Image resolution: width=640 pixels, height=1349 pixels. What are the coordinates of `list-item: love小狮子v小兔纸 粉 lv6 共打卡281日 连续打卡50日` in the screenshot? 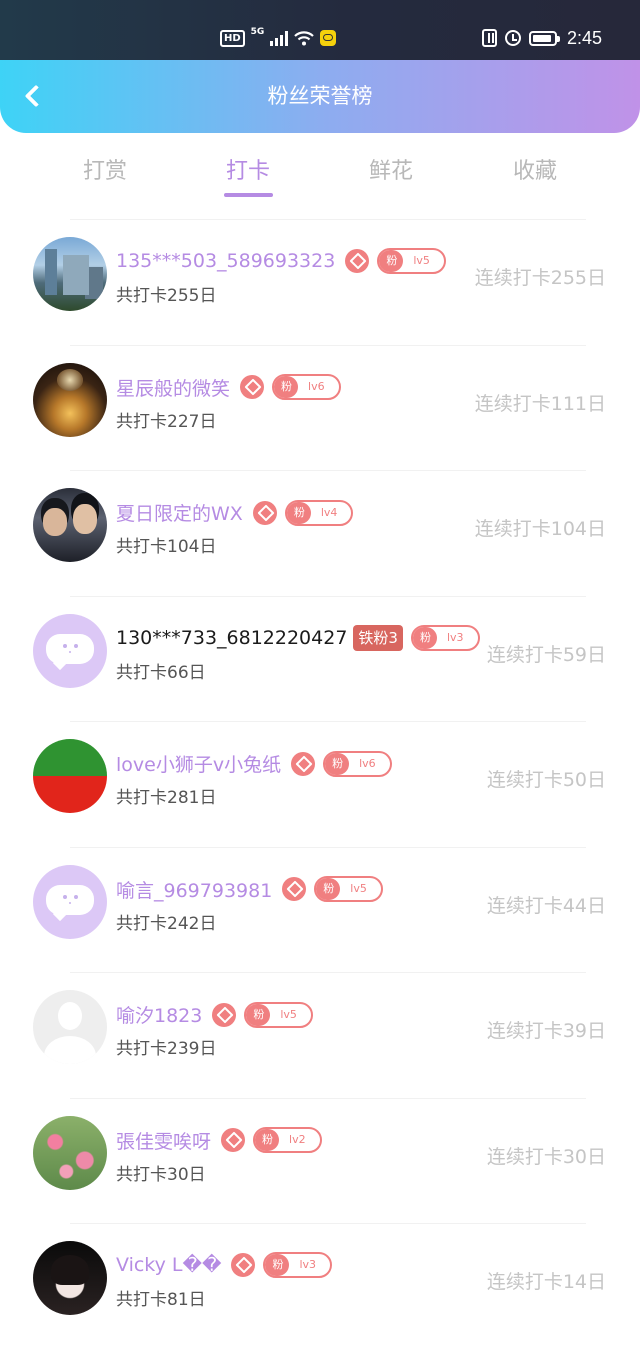 It's located at (320, 784).